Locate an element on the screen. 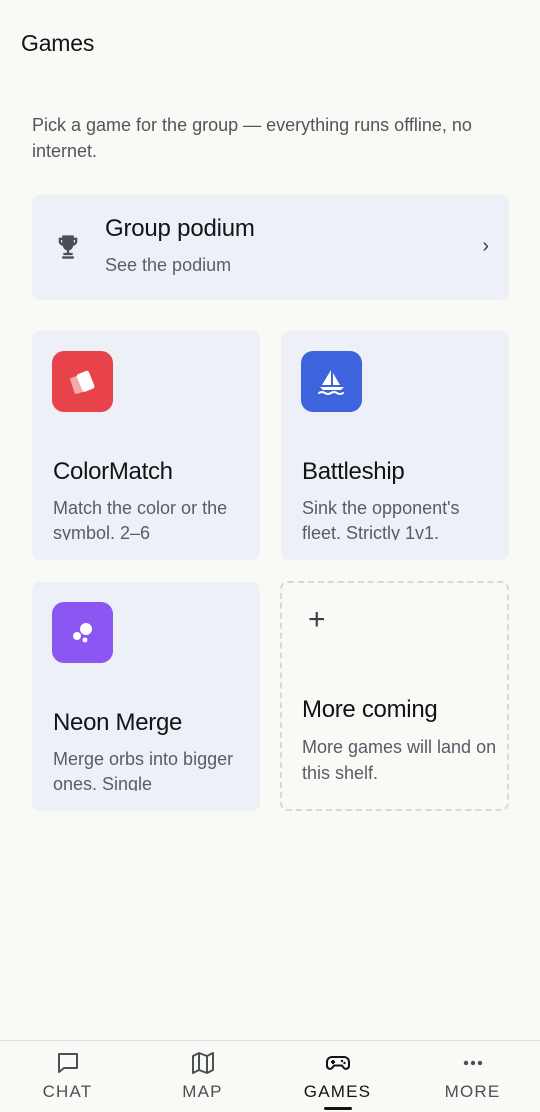 This screenshot has width=540, height=1112. bottom-nav: CHAT MAP GAMES MORE is located at coordinates (270, 1076).